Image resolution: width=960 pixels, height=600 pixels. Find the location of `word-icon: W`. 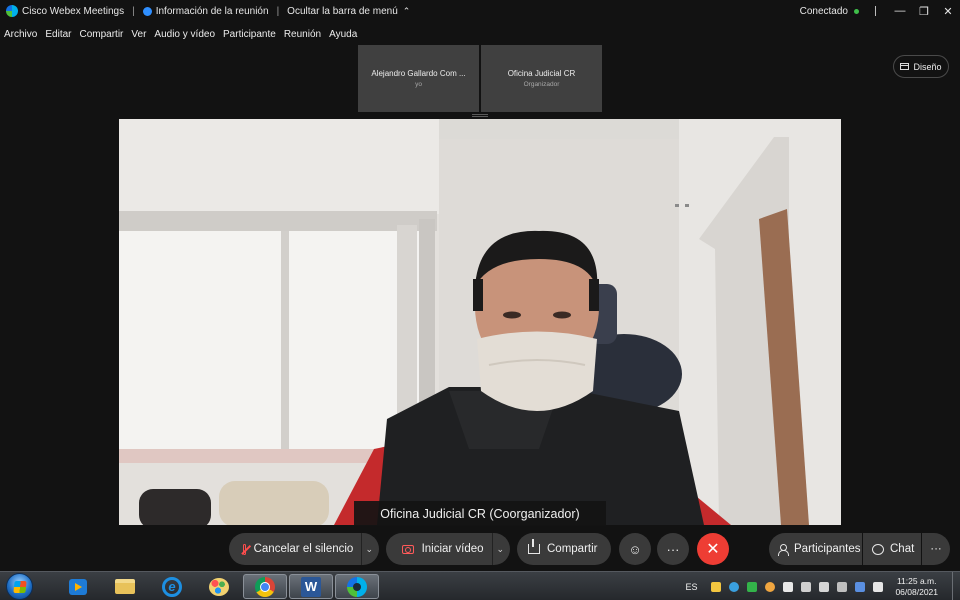

word-icon: W is located at coordinates (311, 586).